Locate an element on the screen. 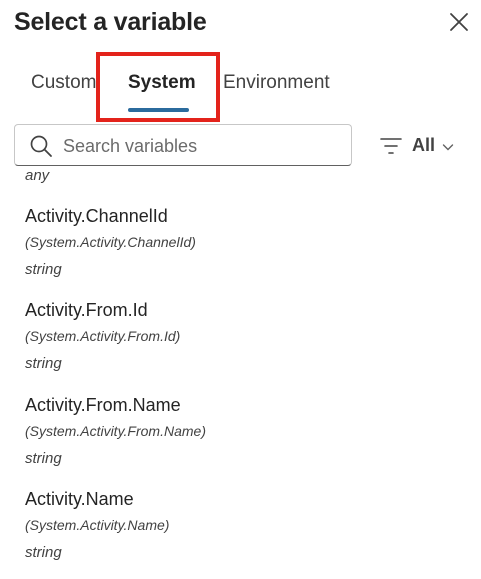 This screenshot has width=481, height=579. variable-path: (System.Activity.From.Id) is located at coordinates (103, 336).